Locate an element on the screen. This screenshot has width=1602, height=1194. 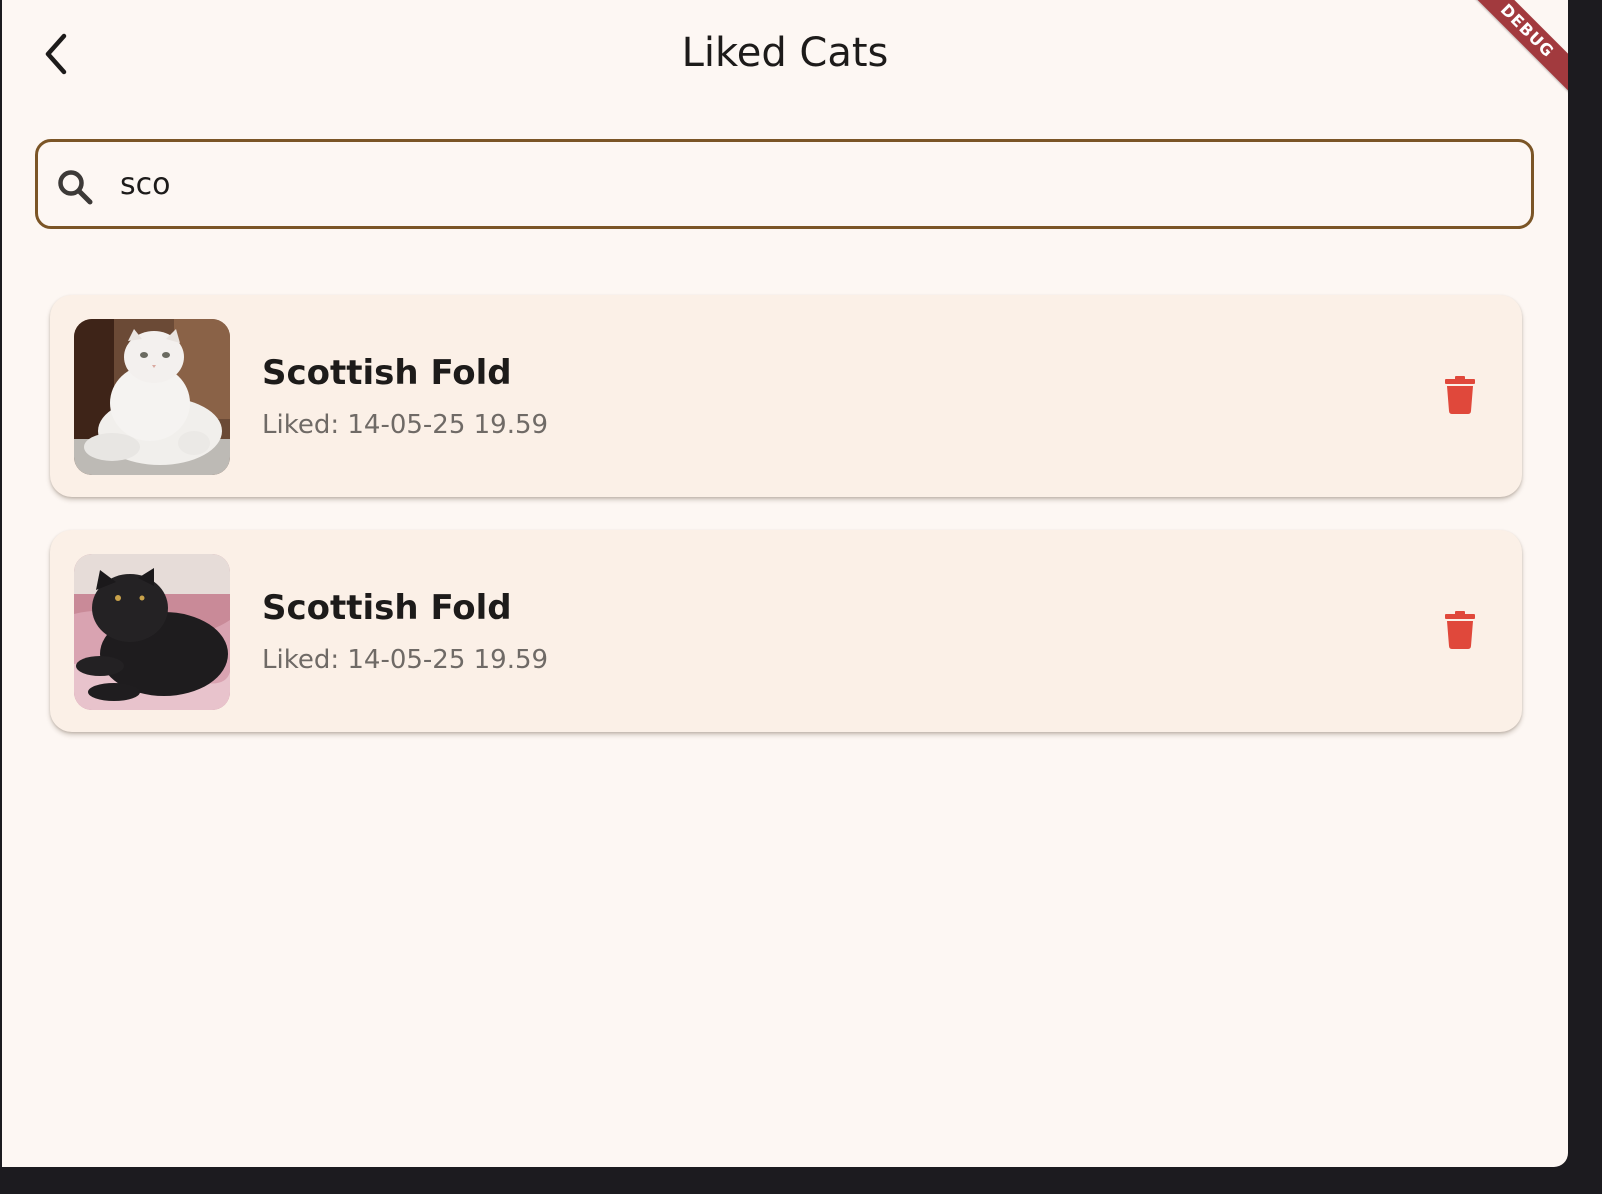
app-bar: Liked Cats is located at coordinates (785, 54).